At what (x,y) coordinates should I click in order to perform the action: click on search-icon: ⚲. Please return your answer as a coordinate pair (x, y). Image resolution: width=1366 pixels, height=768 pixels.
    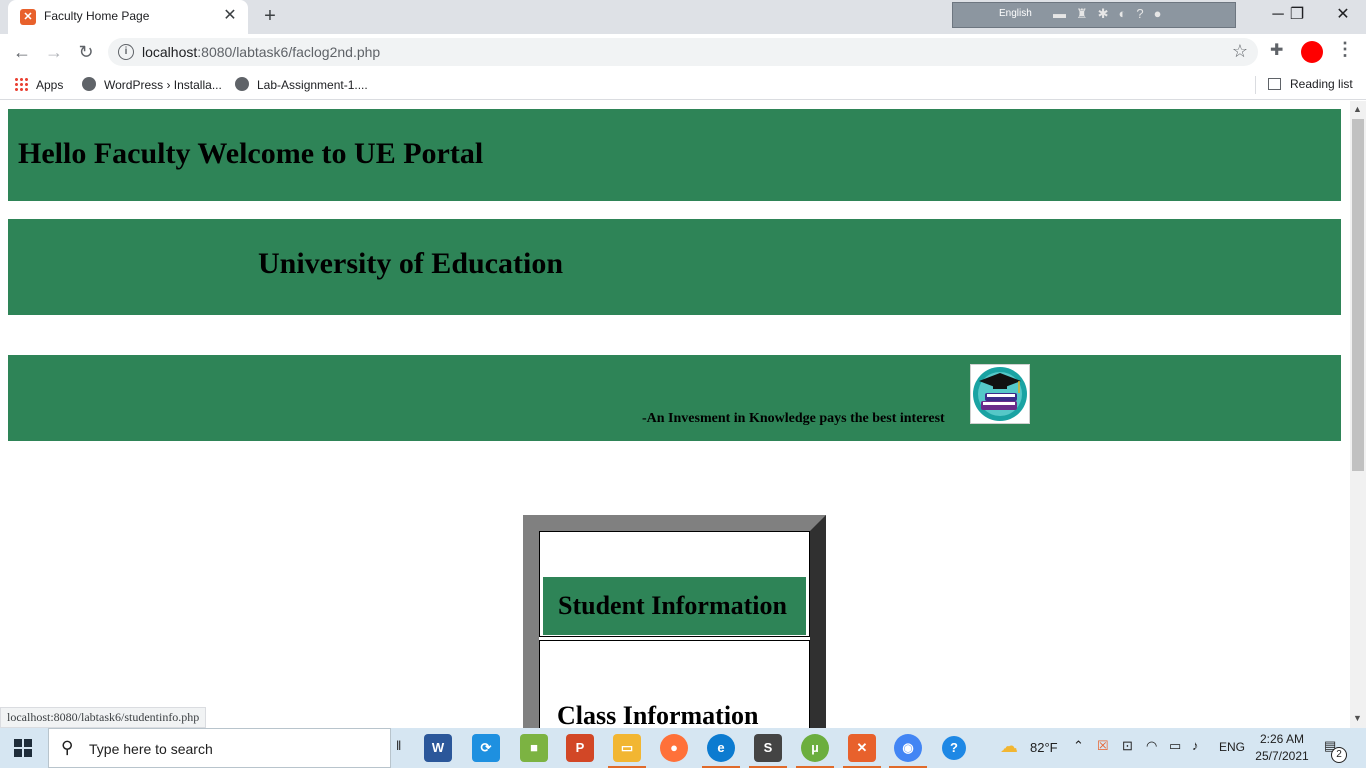
    Looking at the image, I should click on (67, 747).